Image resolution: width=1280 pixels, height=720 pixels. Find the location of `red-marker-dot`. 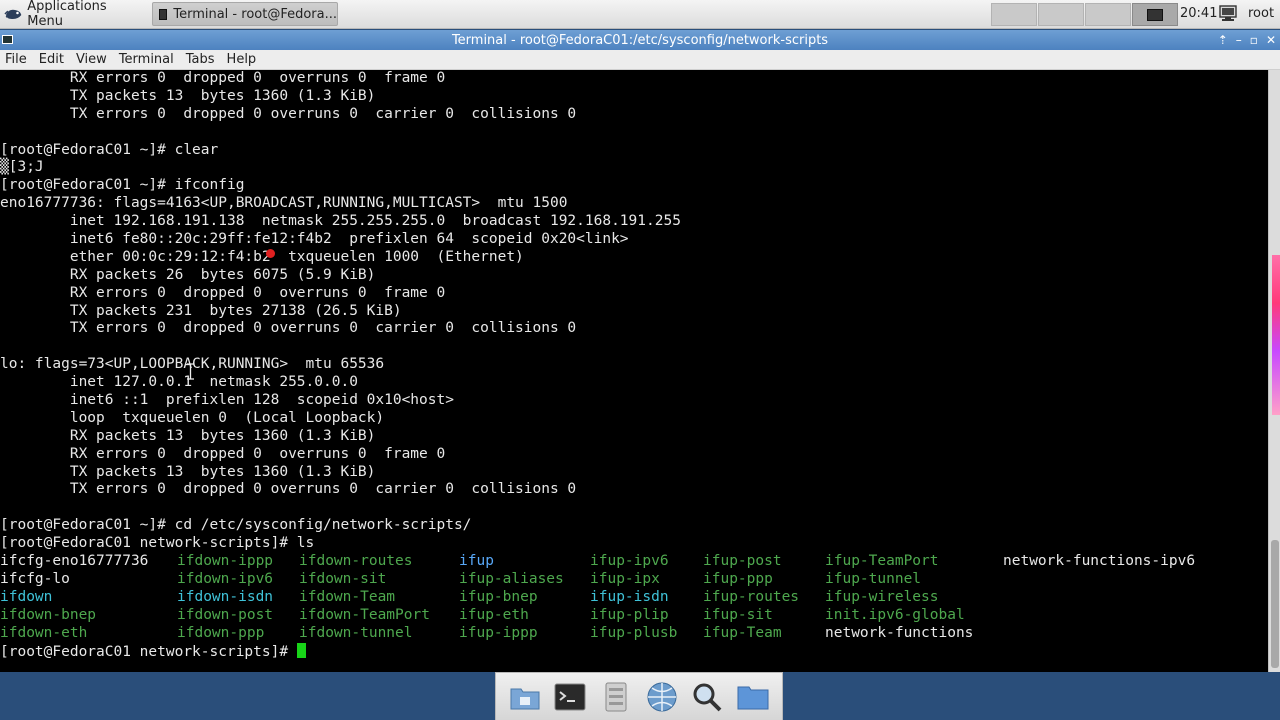

red-marker-dot is located at coordinates (270, 253).